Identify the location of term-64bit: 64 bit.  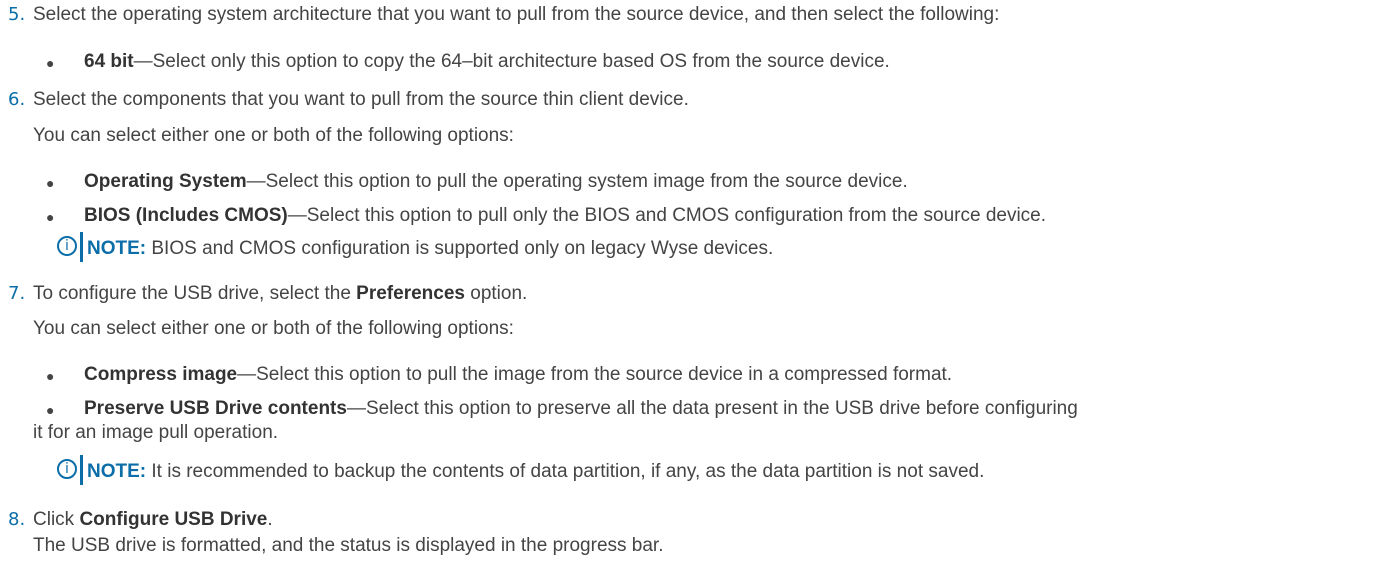
(109, 61).